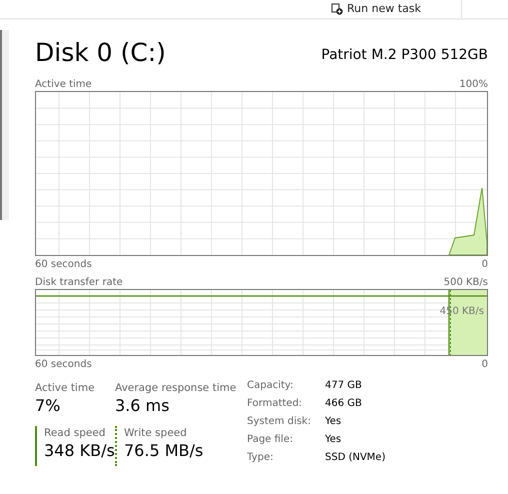 The width and height of the screenshot is (508, 494). Describe the element at coordinates (355, 458) in the screenshot. I see `property-value: SSD (NVMe)` at that location.